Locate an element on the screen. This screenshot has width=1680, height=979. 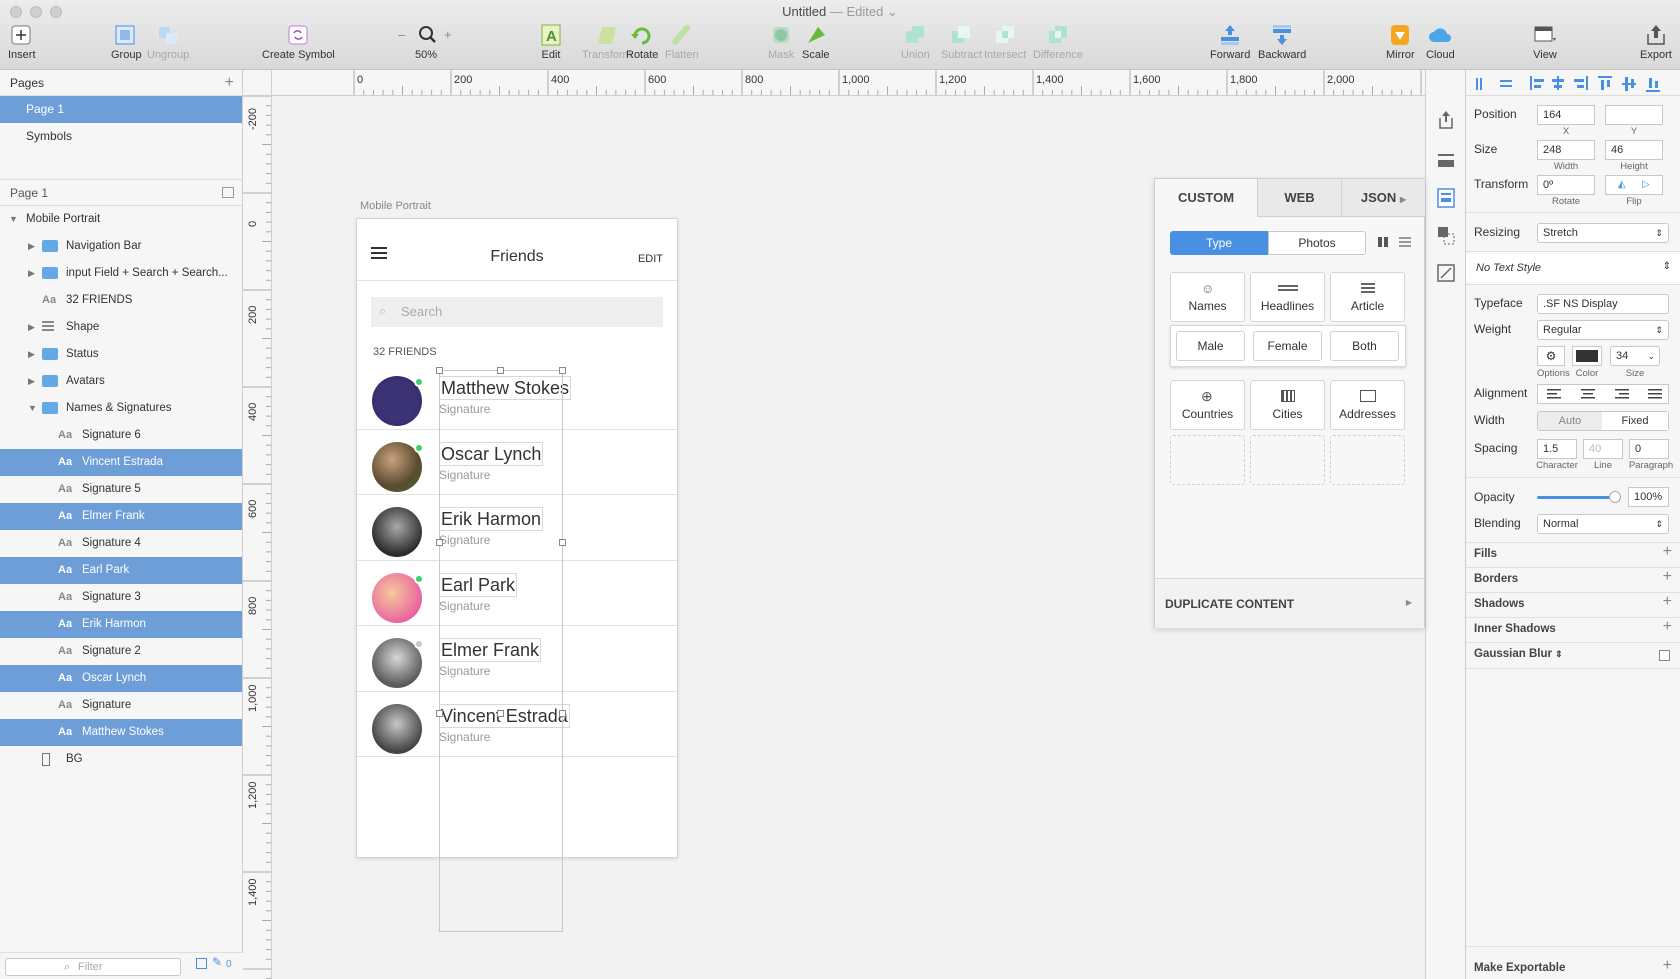
layer-item: Aa Signature 6 is located at coordinates (121, 435).